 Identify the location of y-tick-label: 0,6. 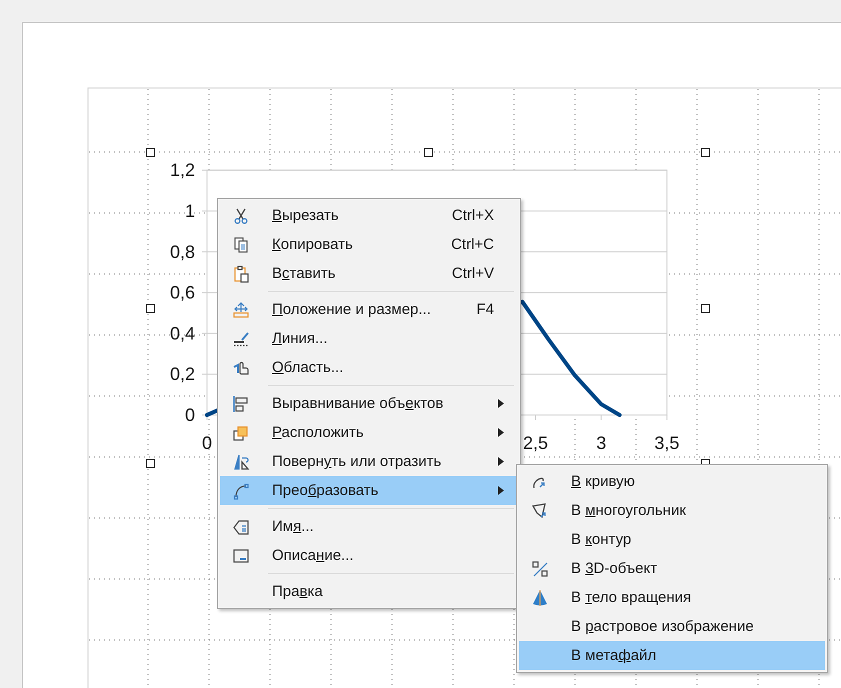
(182, 292).